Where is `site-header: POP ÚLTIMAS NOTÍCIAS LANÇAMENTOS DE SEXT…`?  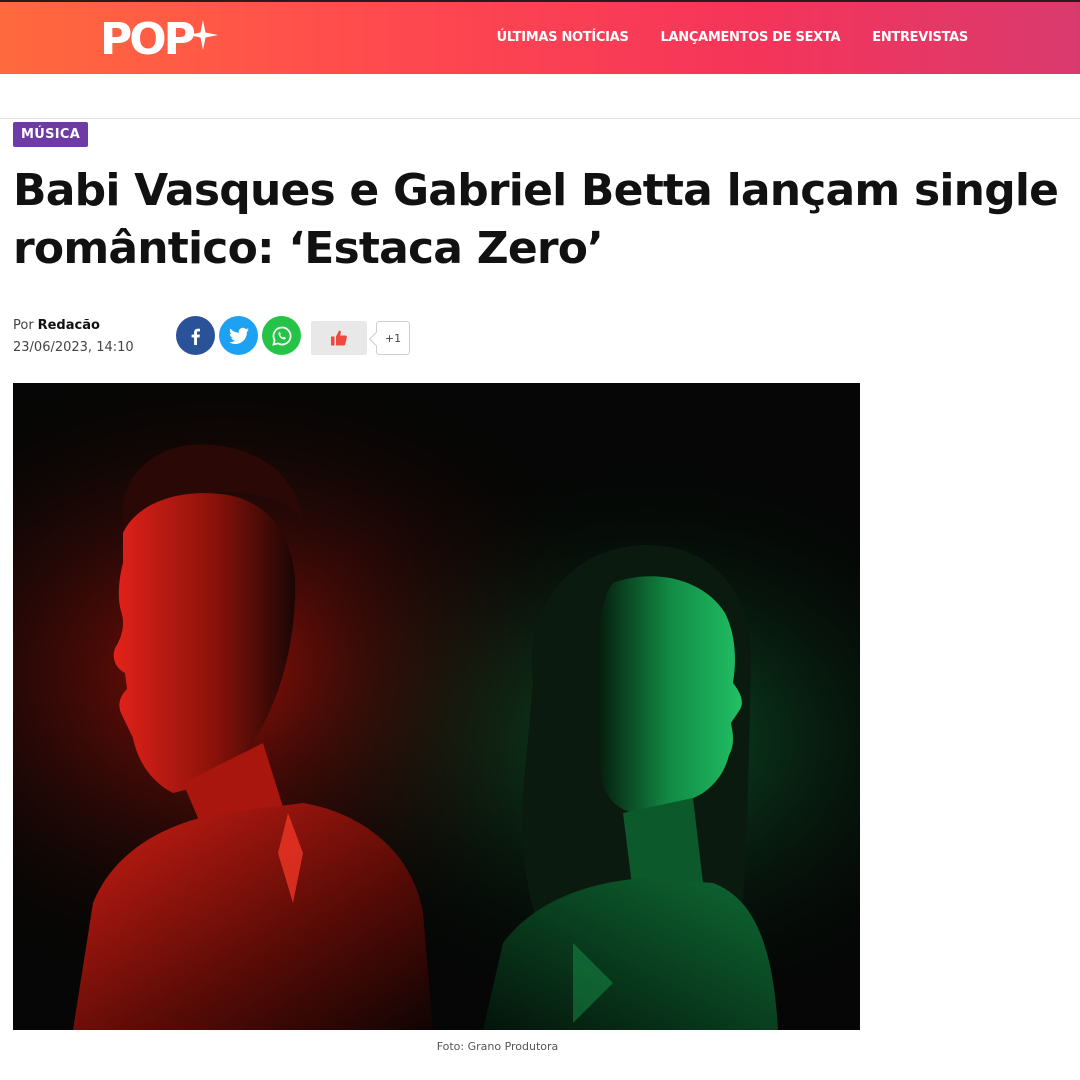
site-header: POP ÚLTIMAS NOTÍCIAS LANÇAMENTOS DE SEXT… is located at coordinates (540, 37).